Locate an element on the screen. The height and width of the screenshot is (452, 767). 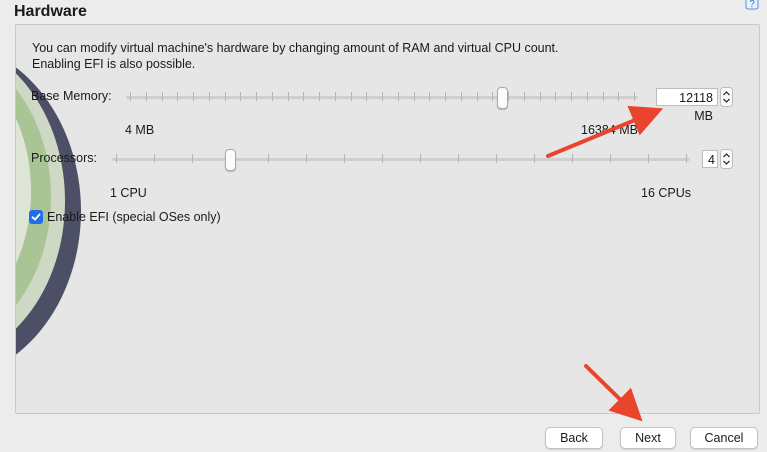
processors-spinbox: 4 is located at coordinates (717, 159).